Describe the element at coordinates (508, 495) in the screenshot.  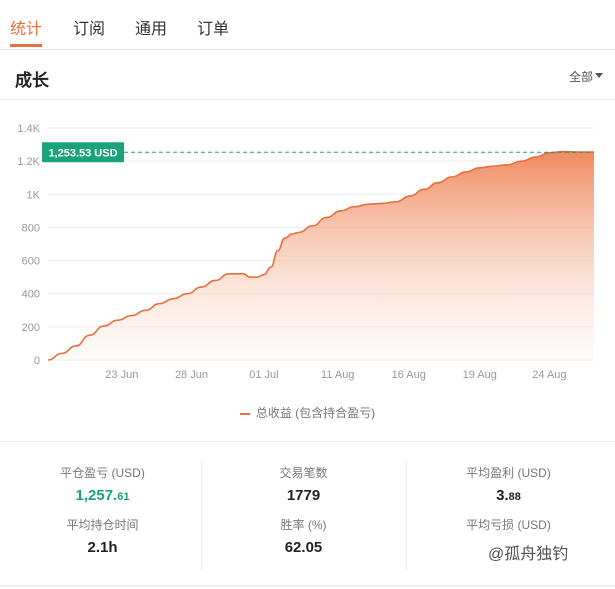
I see `stat-value: 3.88` at that location.